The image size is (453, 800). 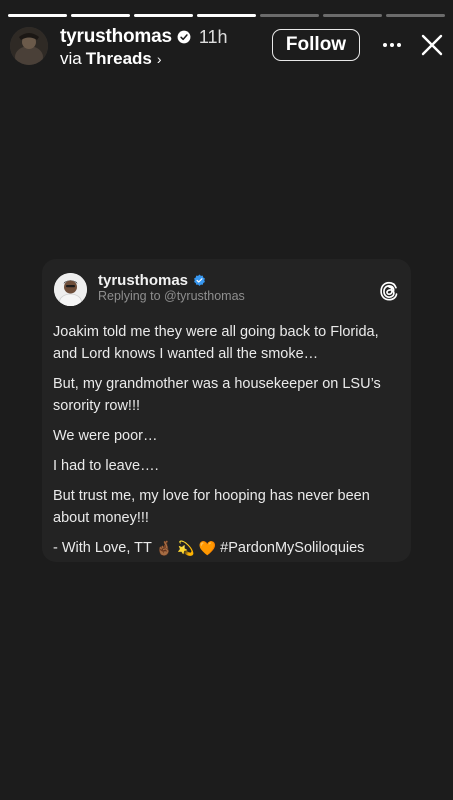 I want to click on post-time: 11h, so click(x=213, y=36).